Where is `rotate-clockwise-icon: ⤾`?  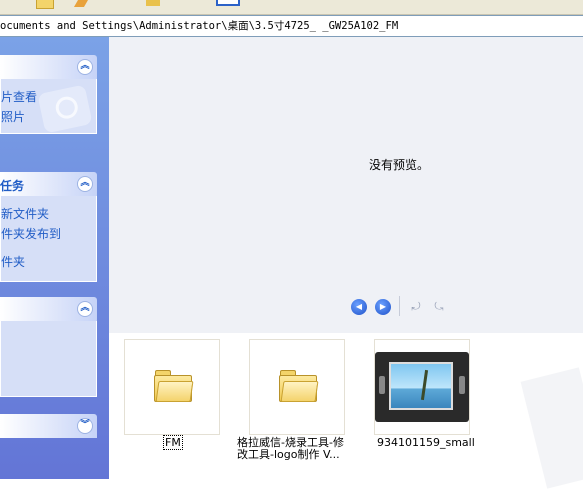 rotate-clockwise-icon: ⤾ is located at coordinates (416, 307).